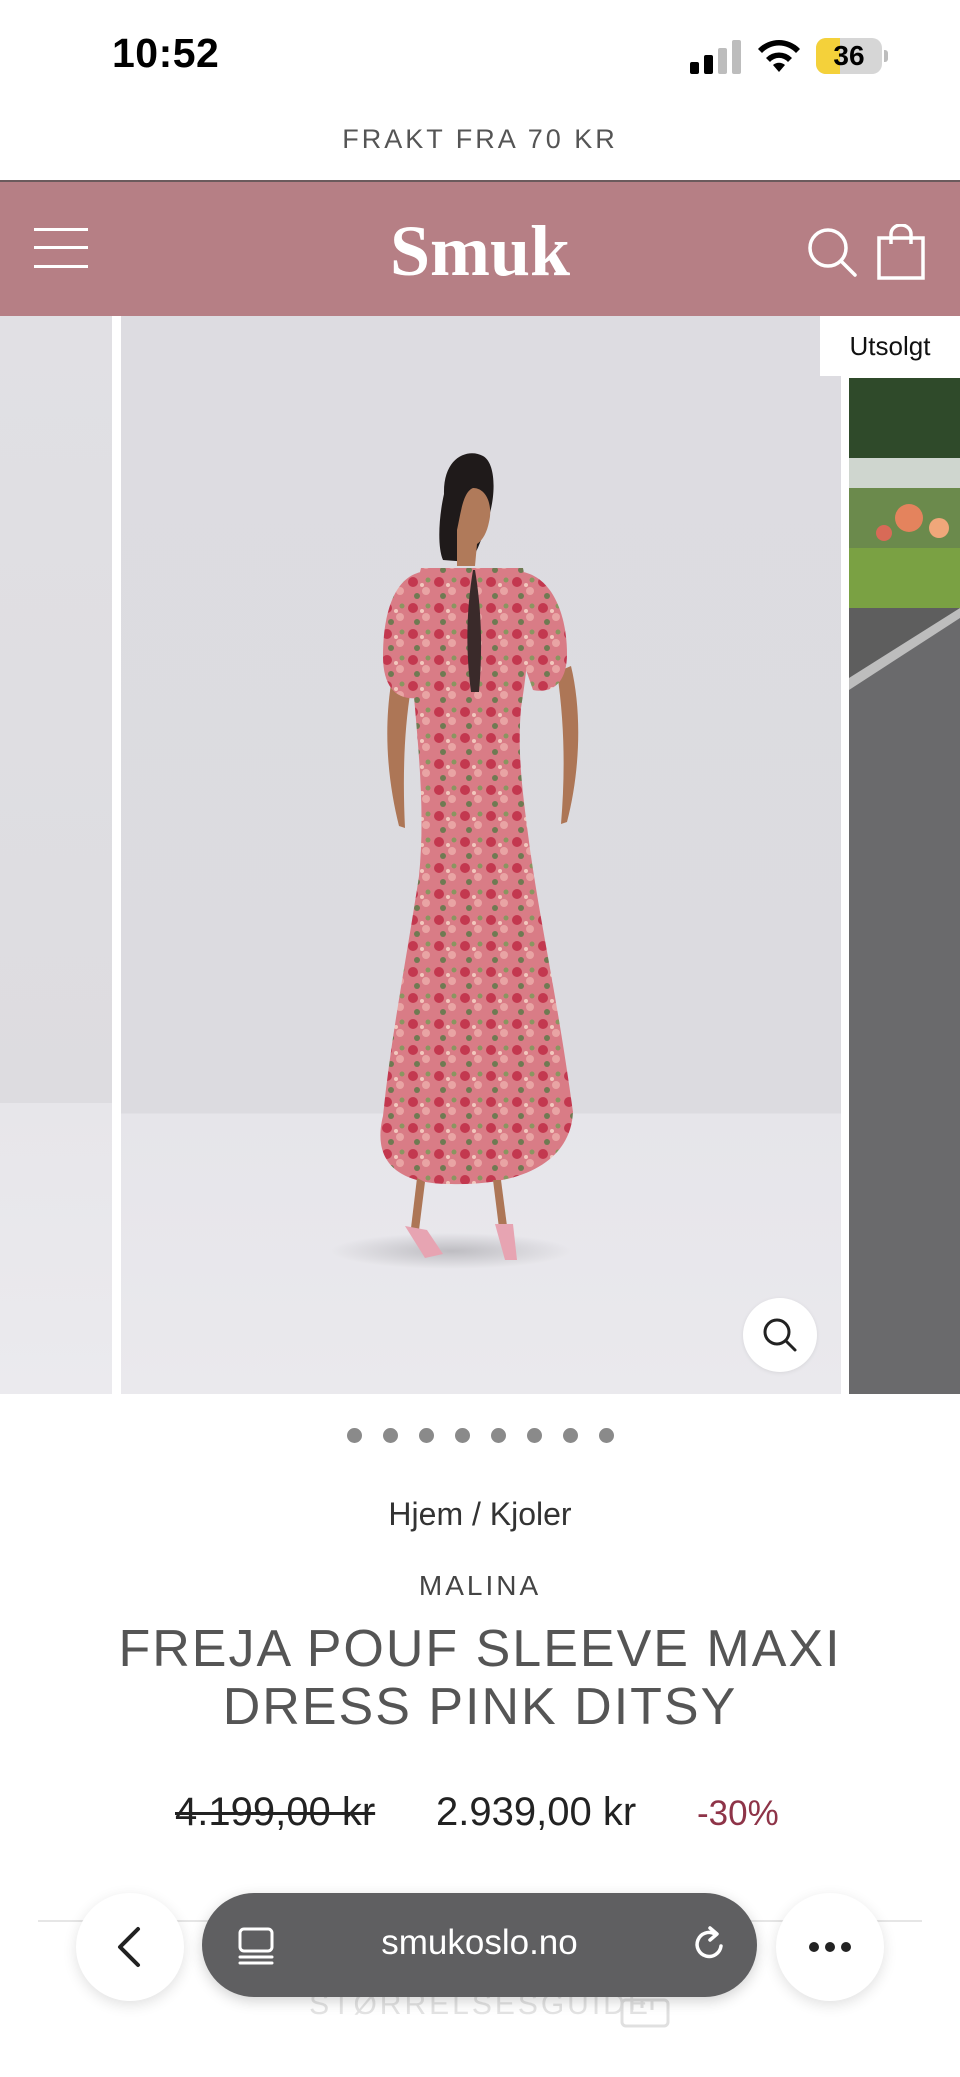  What do you see at coordinates (275, 1812) in the screenshot?
I see `original-price: 4.199,00 kr` at bounding box center [275, 1812].